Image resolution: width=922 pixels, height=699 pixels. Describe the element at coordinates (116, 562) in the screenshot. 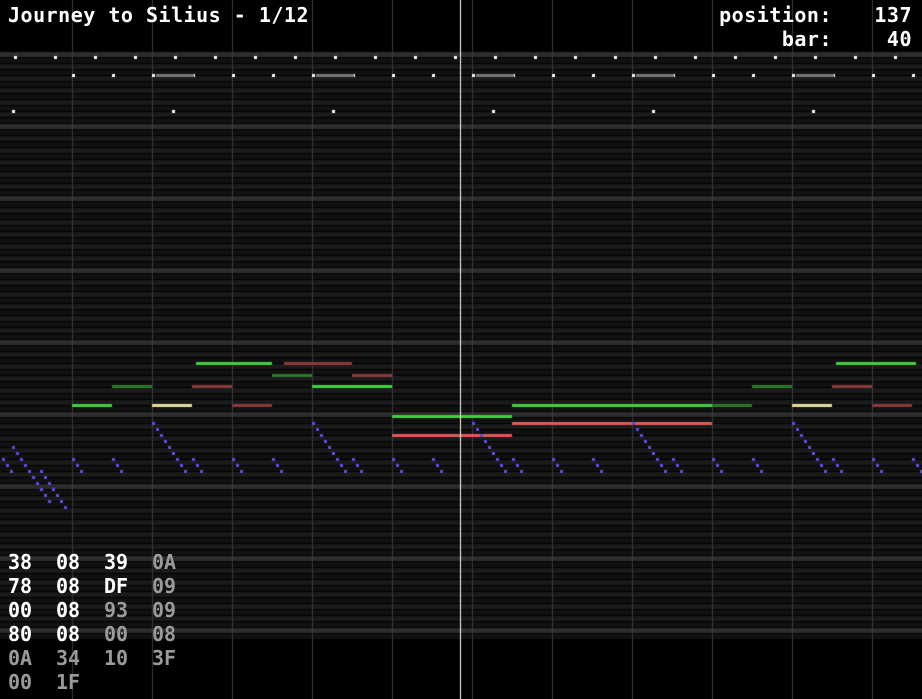

I see `register-value: 39` at that location.